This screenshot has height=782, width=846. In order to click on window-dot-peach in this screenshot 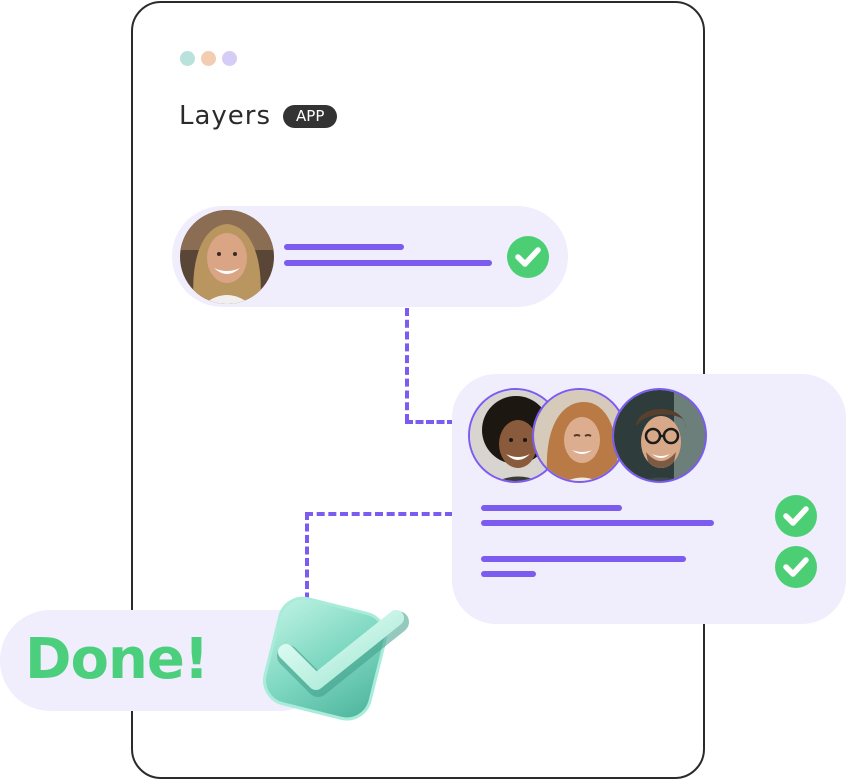, I will do `click(208, 58)`.